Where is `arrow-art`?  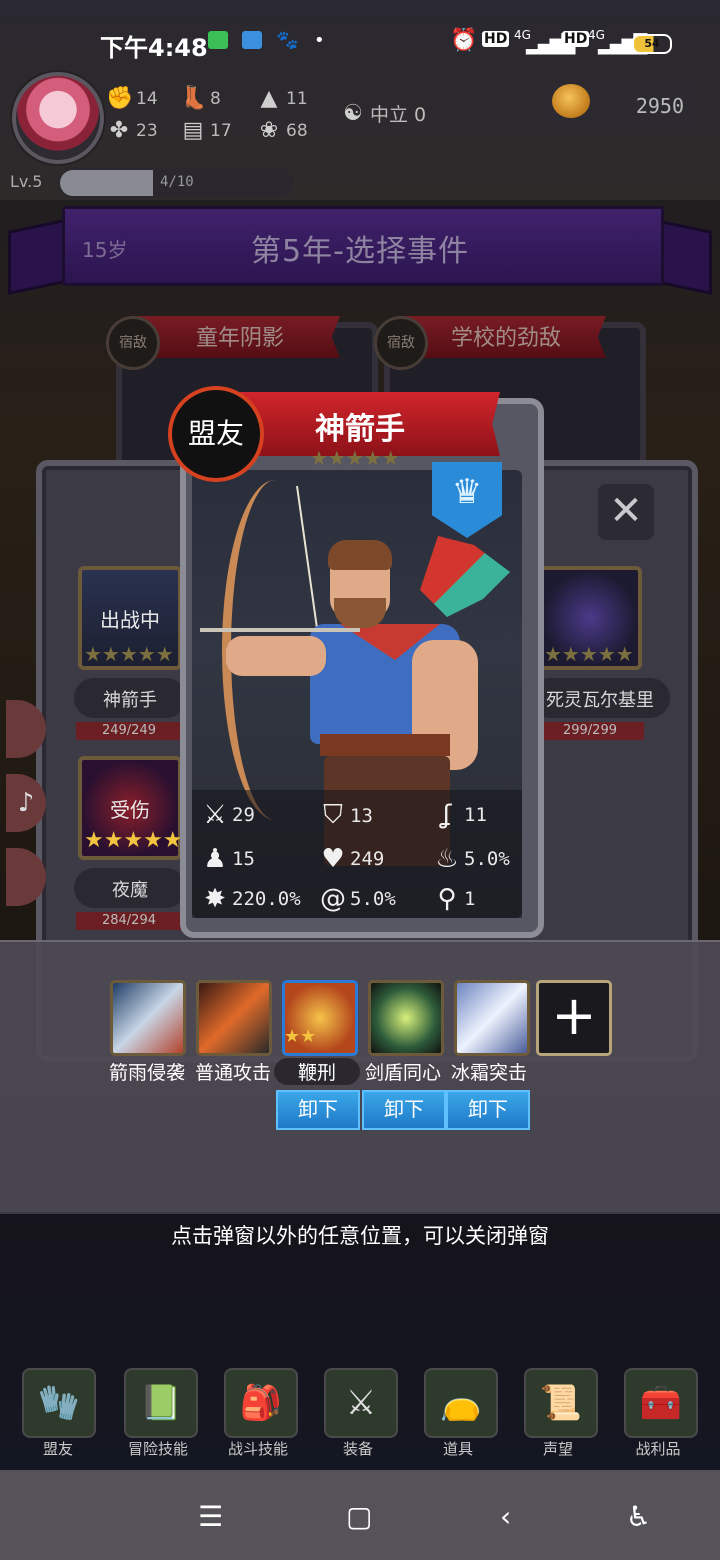
arrow-art is located at coordinates (280, 630).